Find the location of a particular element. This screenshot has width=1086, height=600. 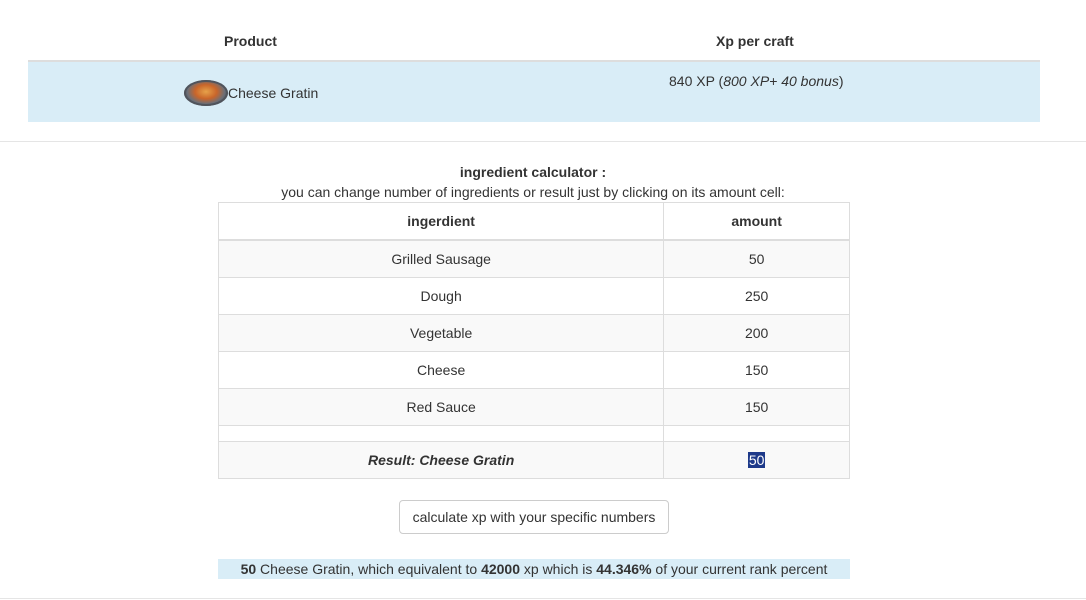

table-row: Dough 250 is located at coordinates (533, 296).